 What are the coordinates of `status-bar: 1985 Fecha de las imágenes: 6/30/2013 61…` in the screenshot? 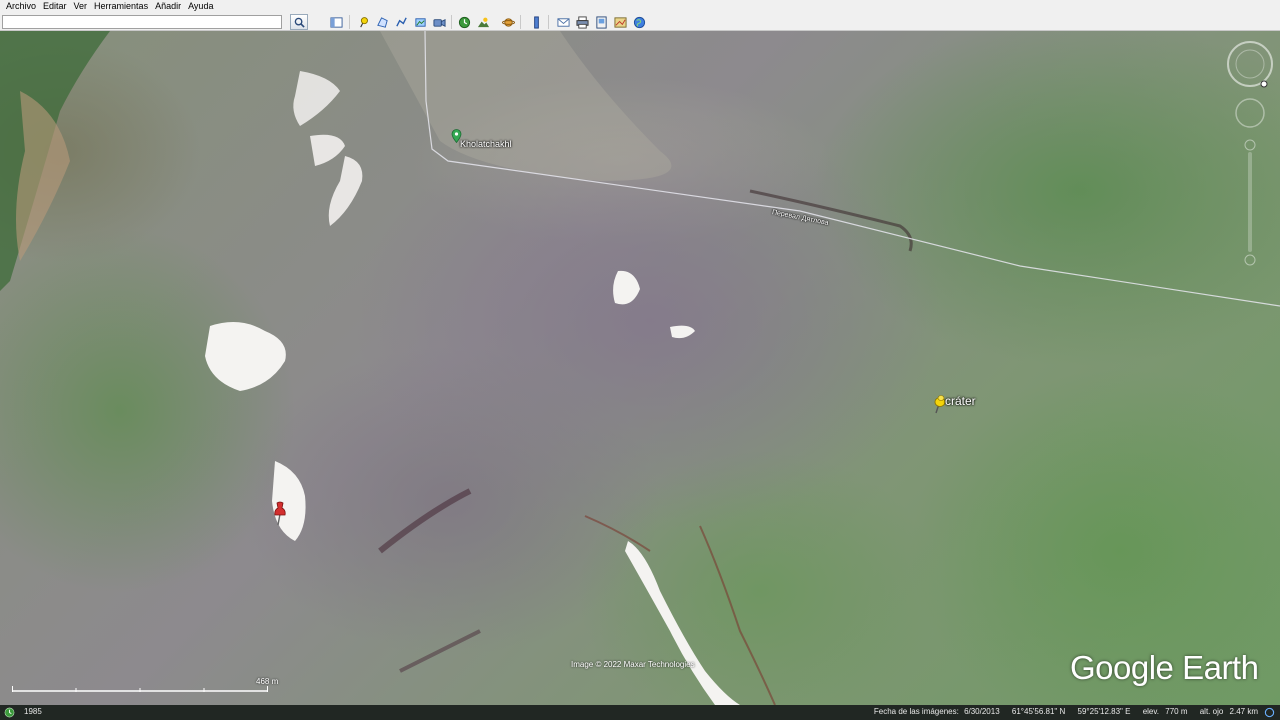 It's located at (640, 712).